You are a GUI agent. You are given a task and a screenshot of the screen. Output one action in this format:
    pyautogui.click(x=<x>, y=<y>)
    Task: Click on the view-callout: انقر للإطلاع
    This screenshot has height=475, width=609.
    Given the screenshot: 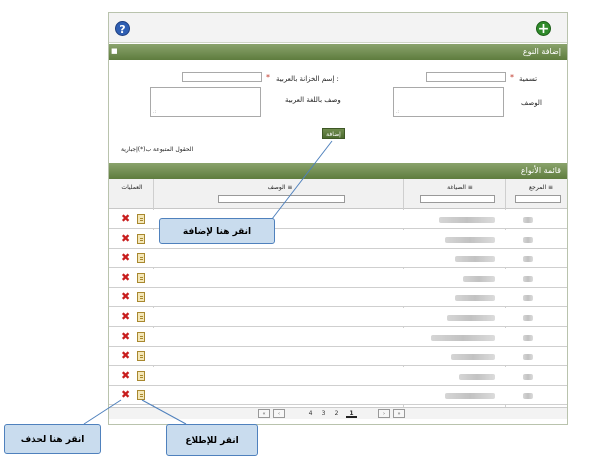 What is the action you would take?
    pyautogui.click(x=212, y=440)
    